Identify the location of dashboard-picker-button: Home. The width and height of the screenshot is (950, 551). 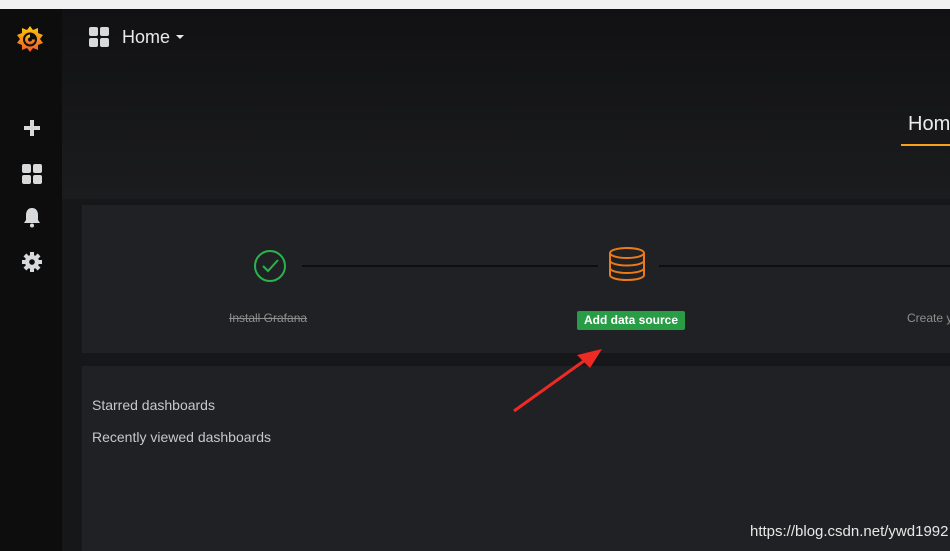
(136, 37).